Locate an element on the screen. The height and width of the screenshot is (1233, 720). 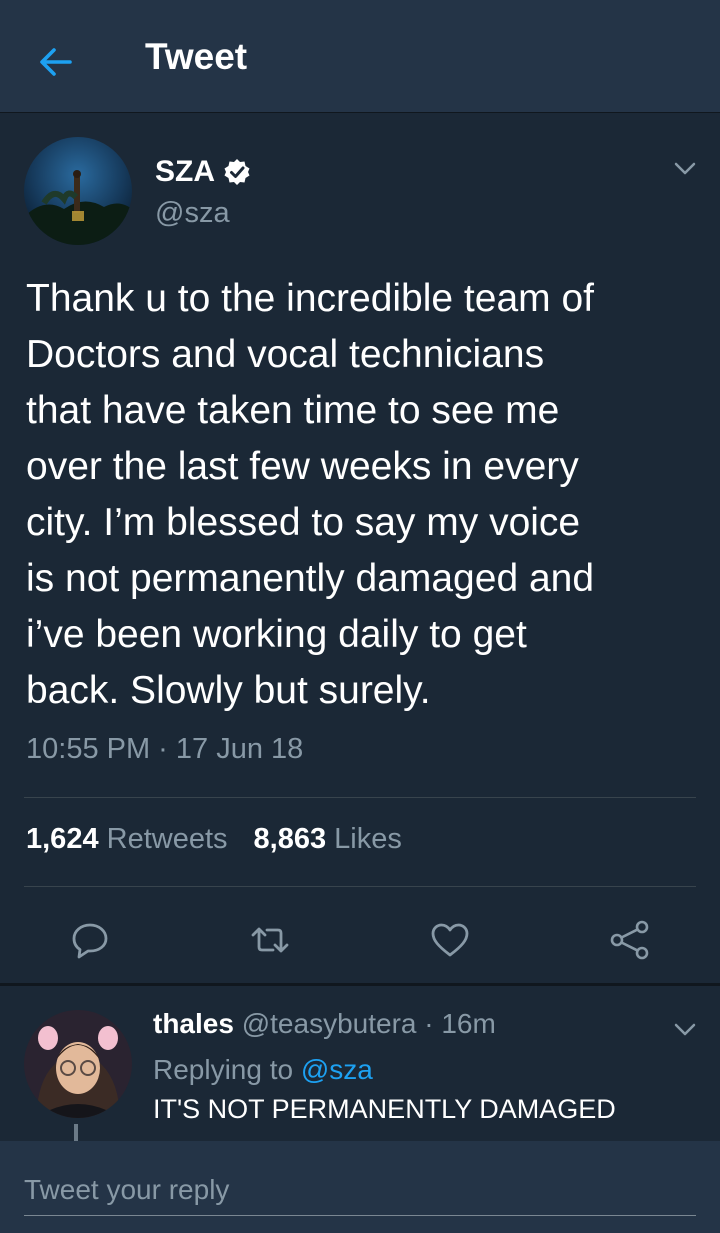
reply-time: · 16m is located at coordinates (460, 1023).